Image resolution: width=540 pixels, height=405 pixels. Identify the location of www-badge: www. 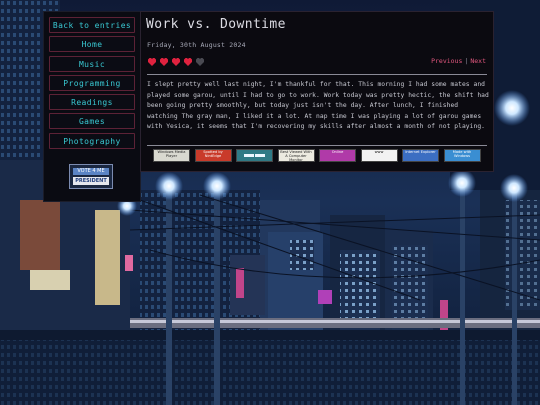
(379, 155).